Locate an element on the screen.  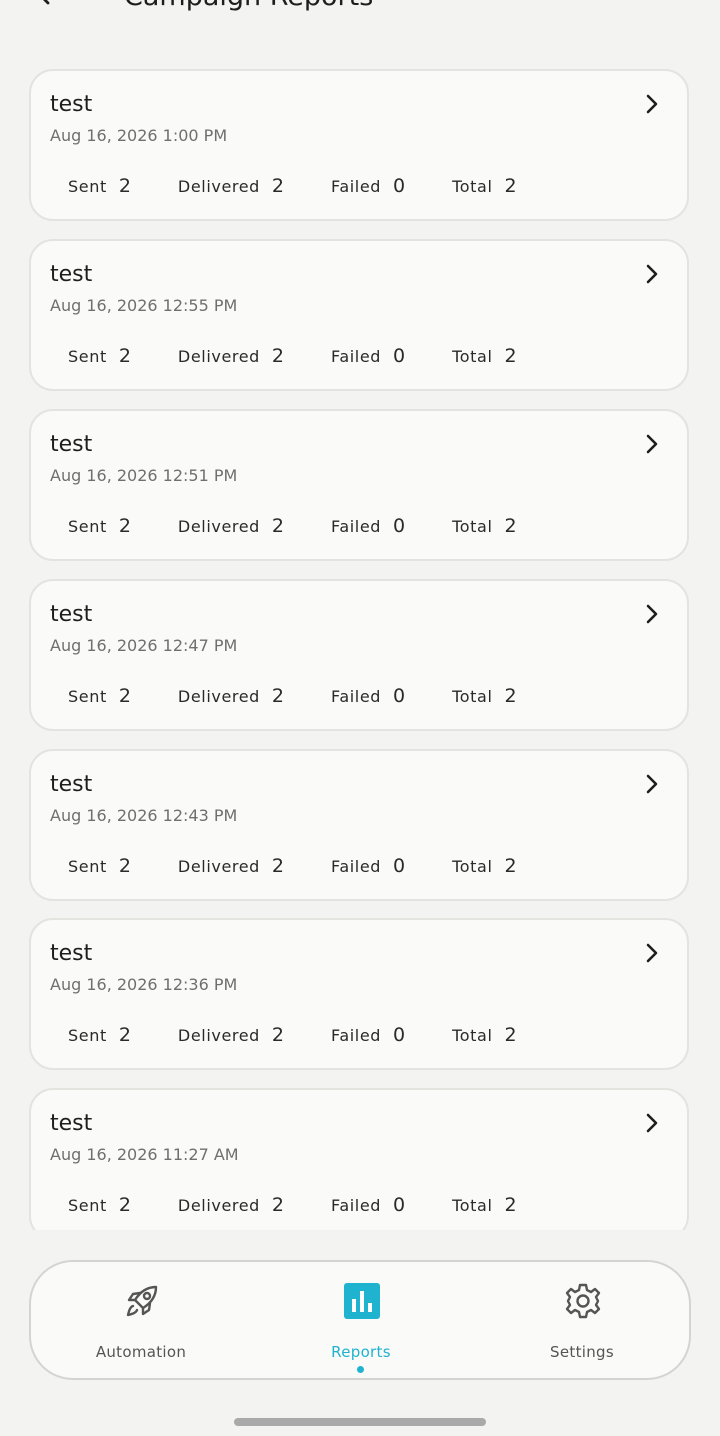
active-indicator-dot is located at coordinates (360, 1369).